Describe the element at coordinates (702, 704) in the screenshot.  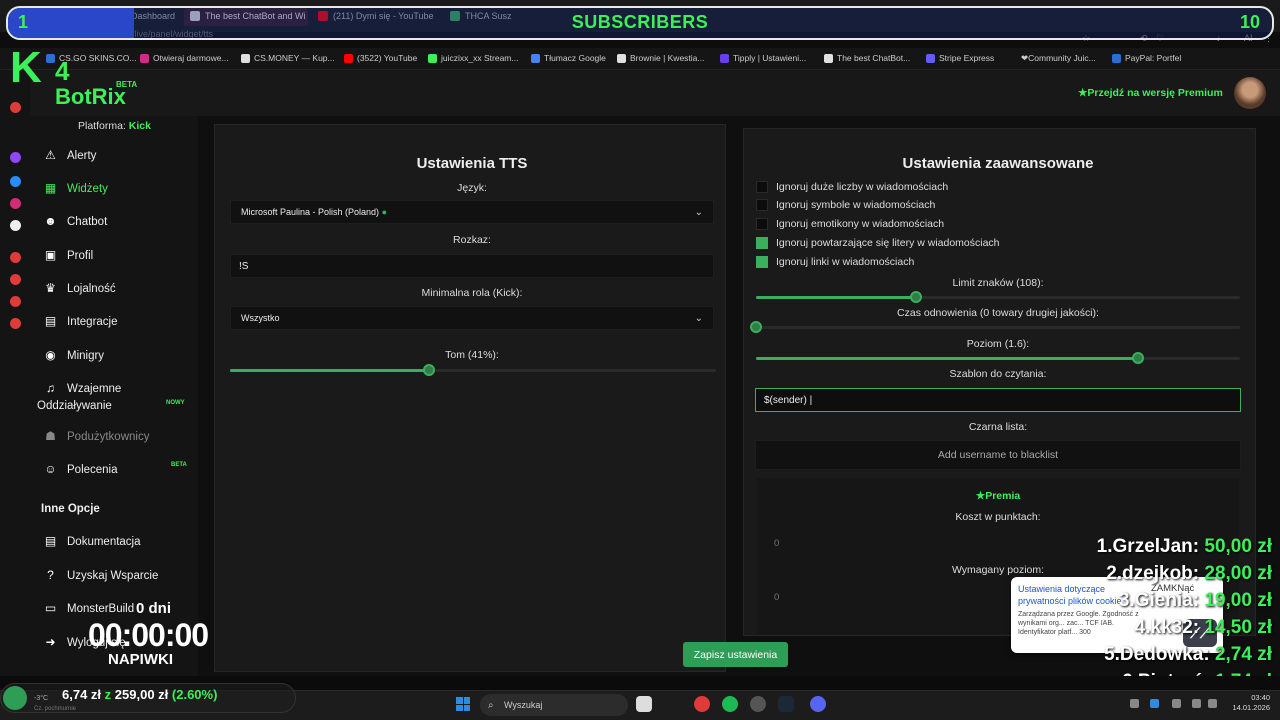
I see `opera-gx-icon` at that location.